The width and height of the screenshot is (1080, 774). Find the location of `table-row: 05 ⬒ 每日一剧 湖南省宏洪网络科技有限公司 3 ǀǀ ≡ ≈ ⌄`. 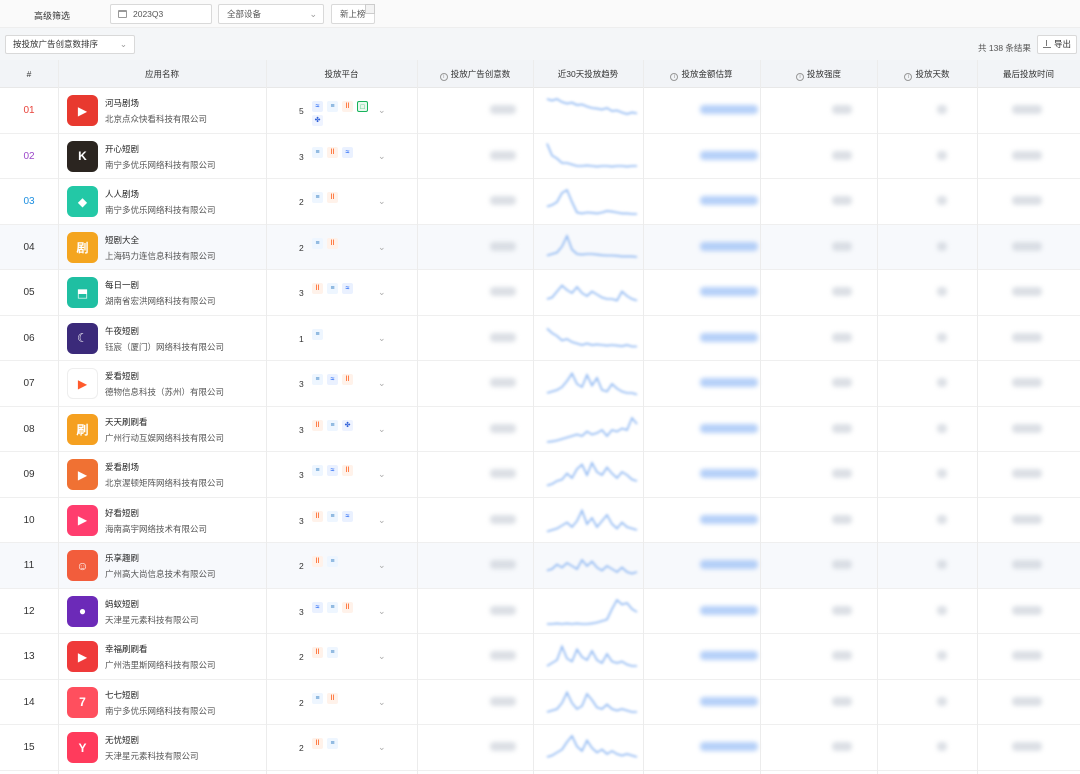

table-row: 05 ⬒ 每日一剧 湖南省宏洪网络科技有限公司 3 ǀǀ ≡ ≈ ⌄ is located at coordinates (540, 293).